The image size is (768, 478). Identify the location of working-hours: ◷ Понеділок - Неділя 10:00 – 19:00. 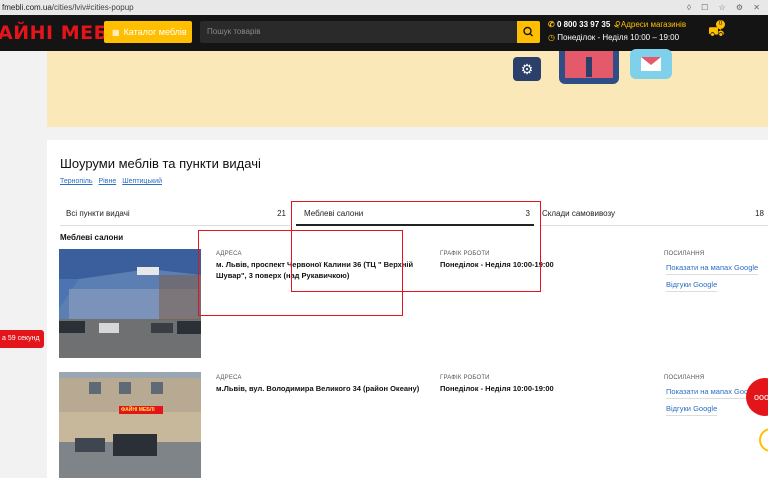
(613, 37).